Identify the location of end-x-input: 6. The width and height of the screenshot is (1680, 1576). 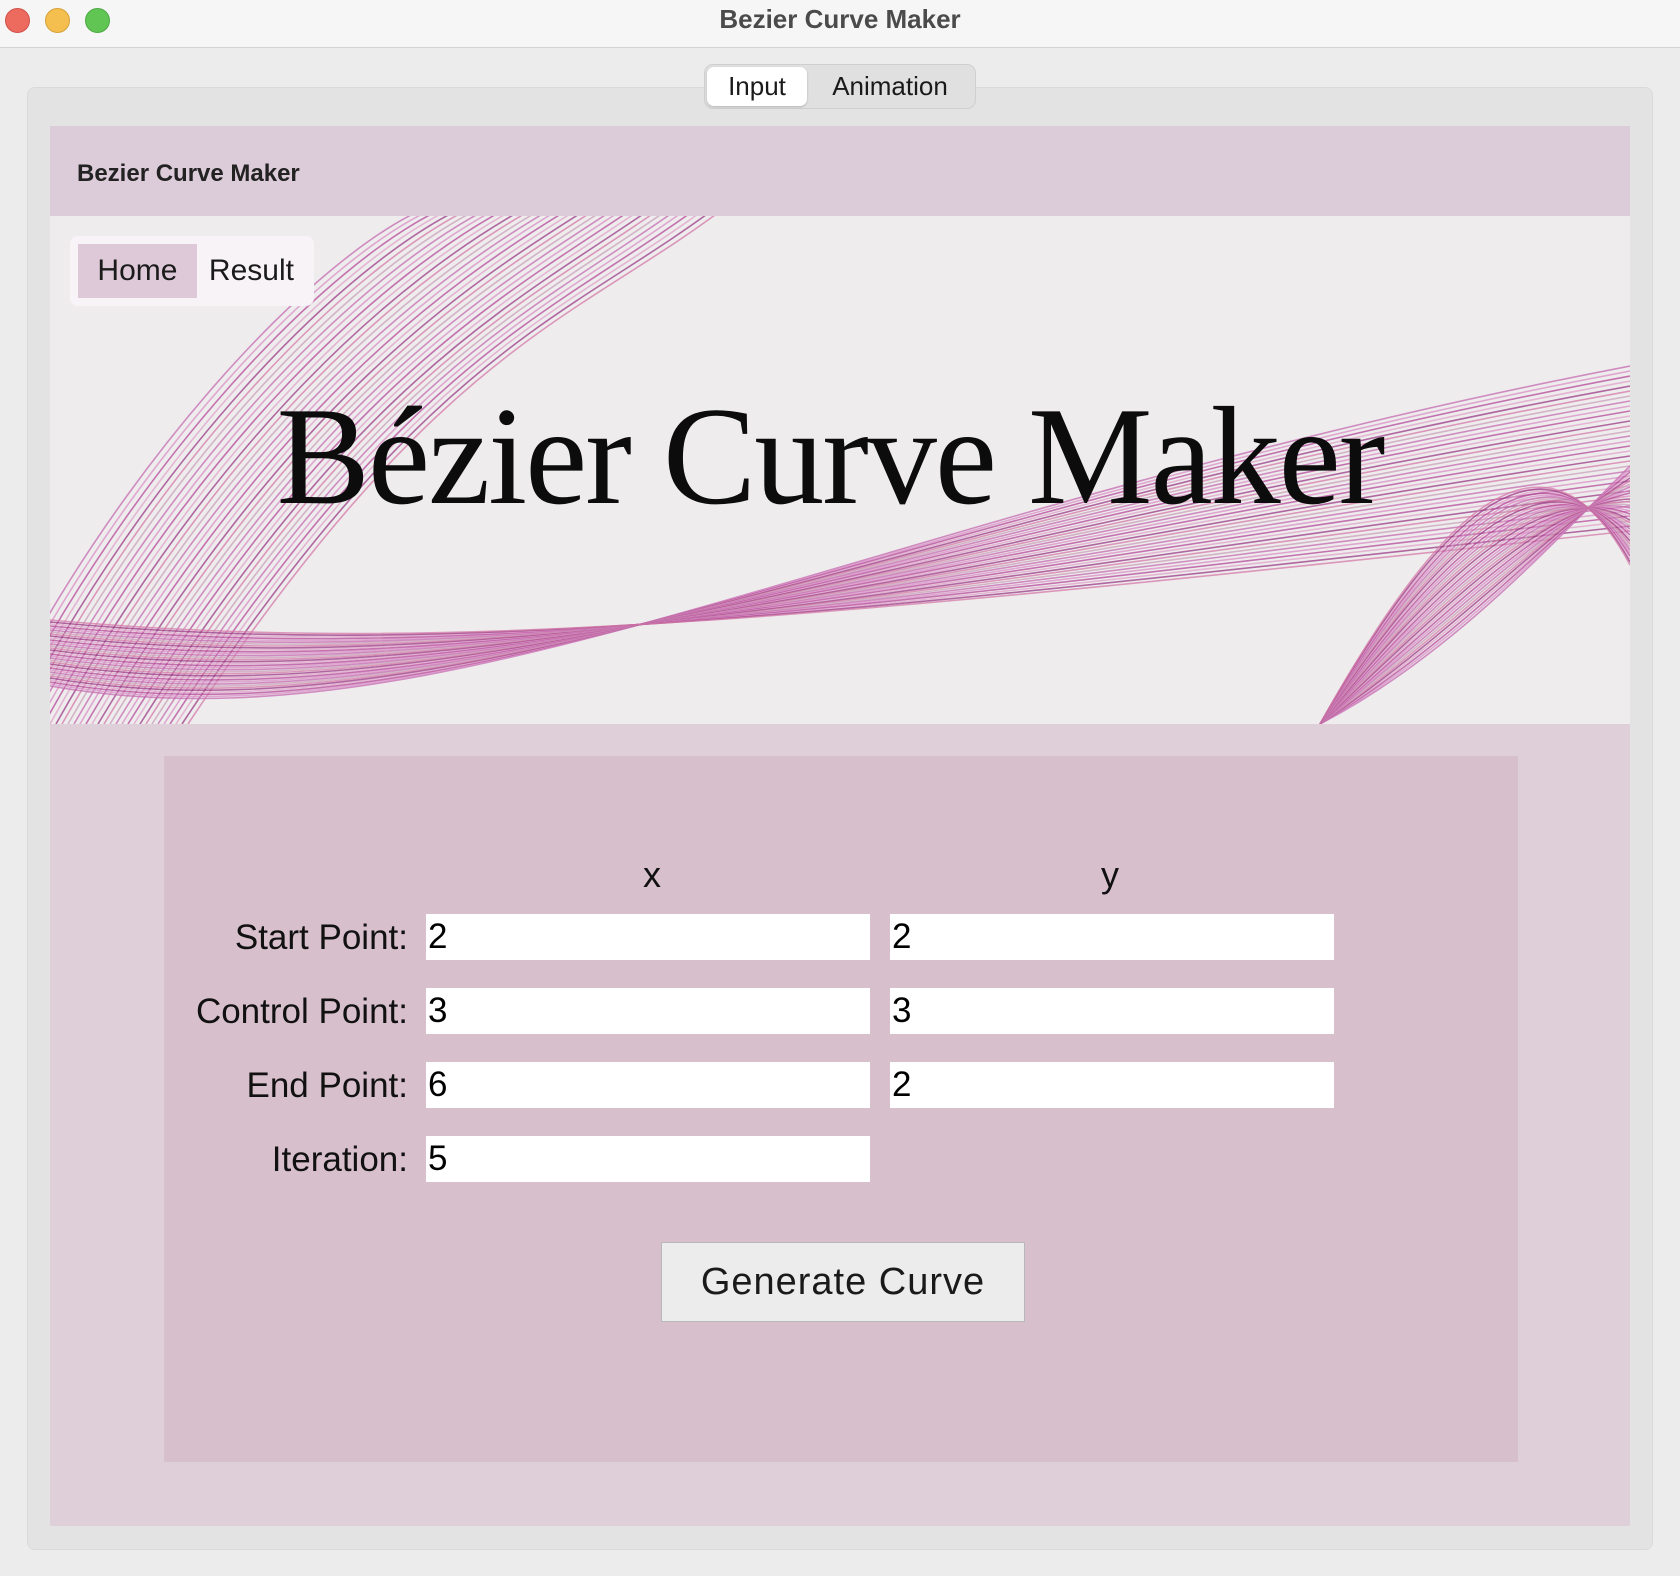
(648, 1085).